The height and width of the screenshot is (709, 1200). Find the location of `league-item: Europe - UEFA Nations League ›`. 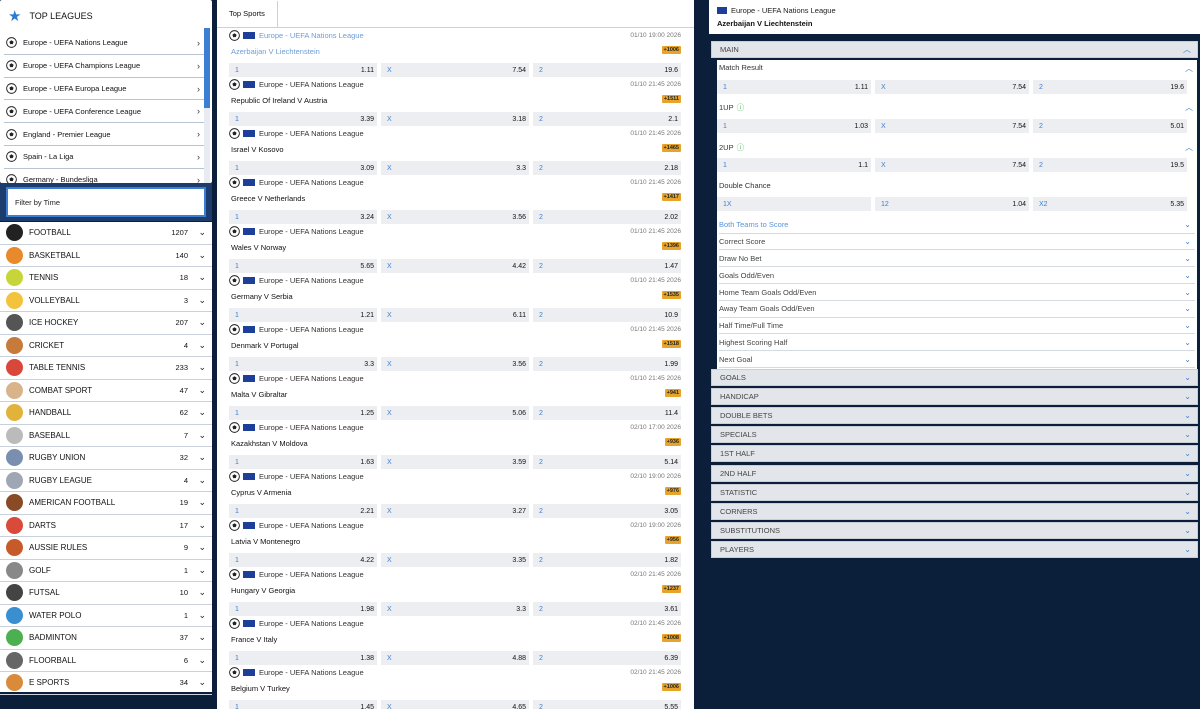

league-item: Europe - UEFA Nations League › is located at coordinates (104, 43).